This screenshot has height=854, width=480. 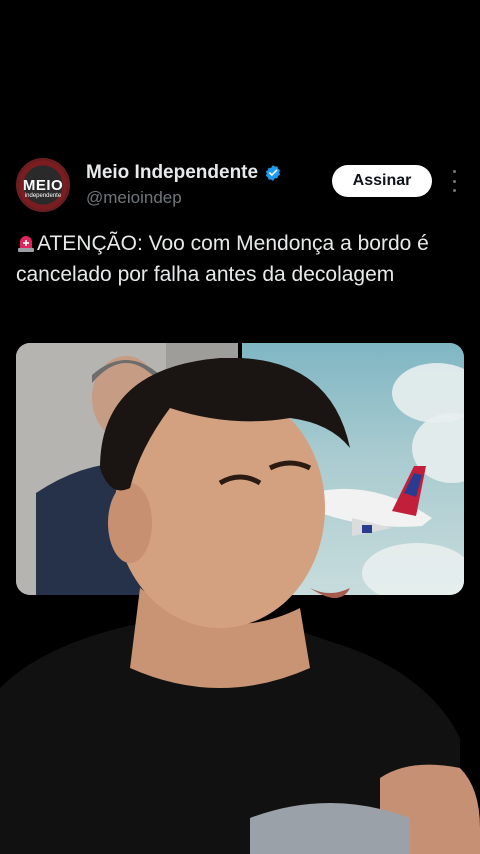 I want to click on avatar-logo-text: MEIO, so click(x=43, y=185).